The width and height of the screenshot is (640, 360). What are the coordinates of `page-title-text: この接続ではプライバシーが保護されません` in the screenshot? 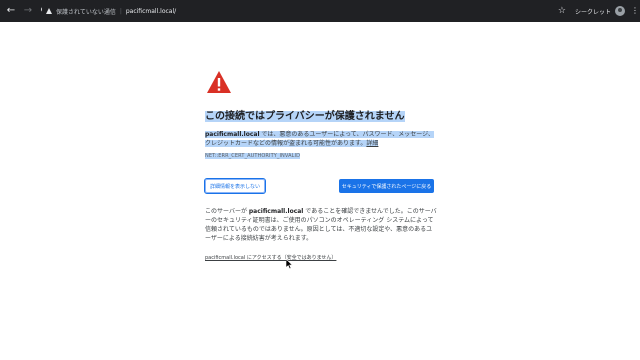 It's located at (305, 116).